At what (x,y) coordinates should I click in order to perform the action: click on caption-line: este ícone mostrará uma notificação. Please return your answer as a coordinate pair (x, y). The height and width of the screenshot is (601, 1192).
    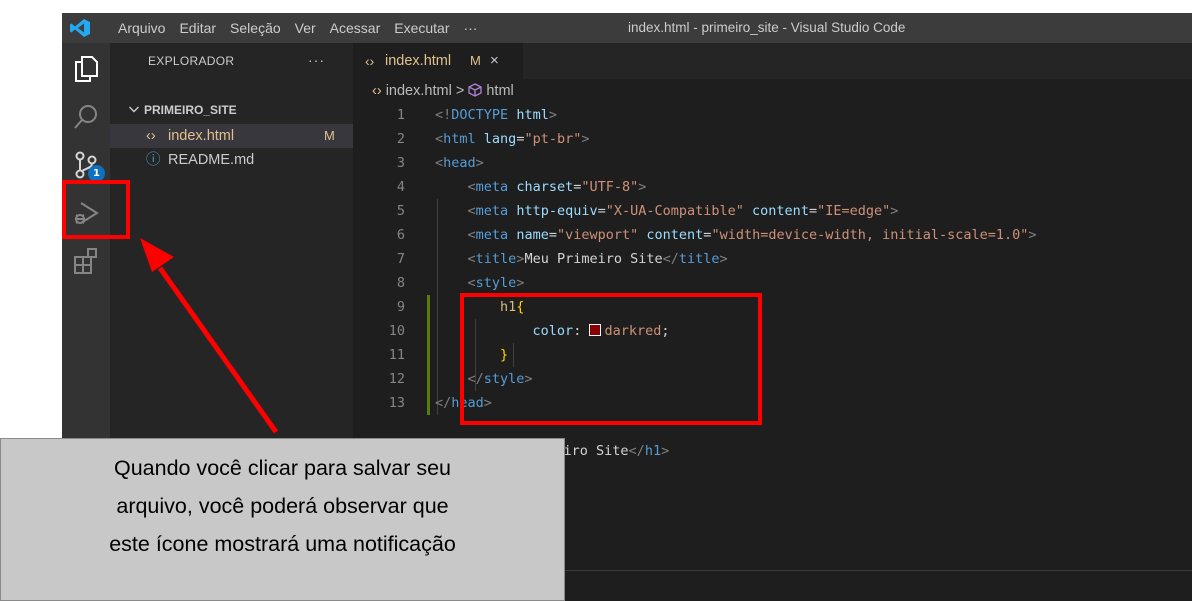
    Looking at the image, I should click on (282, 544).